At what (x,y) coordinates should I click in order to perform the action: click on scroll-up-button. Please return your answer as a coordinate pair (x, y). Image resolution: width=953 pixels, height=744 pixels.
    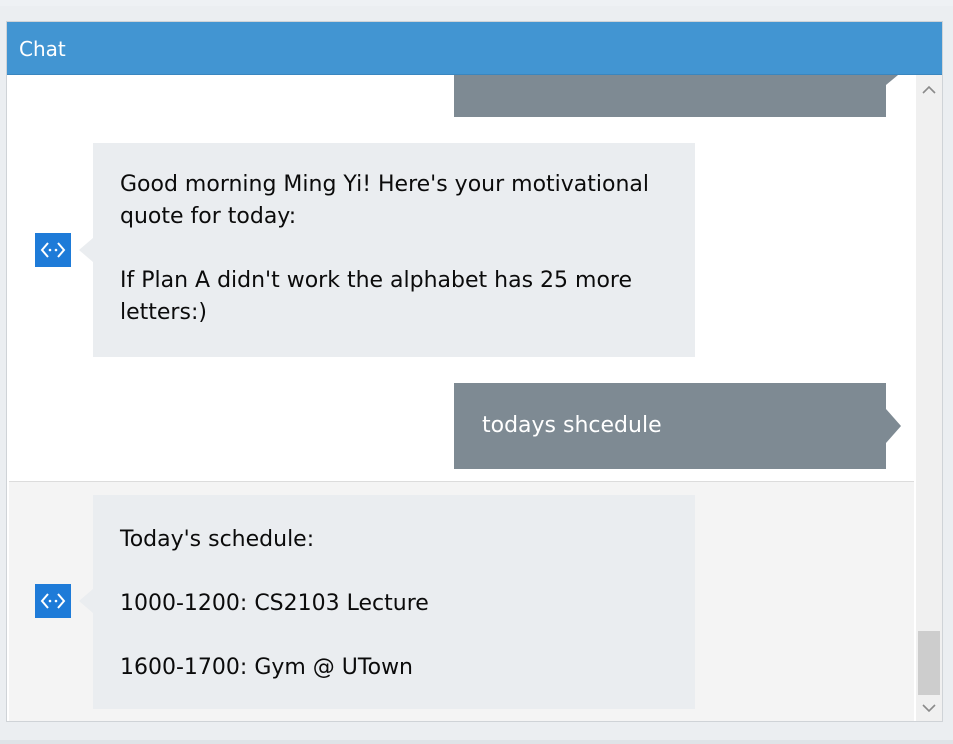
    Looking at the image, I should click on (929, 90).